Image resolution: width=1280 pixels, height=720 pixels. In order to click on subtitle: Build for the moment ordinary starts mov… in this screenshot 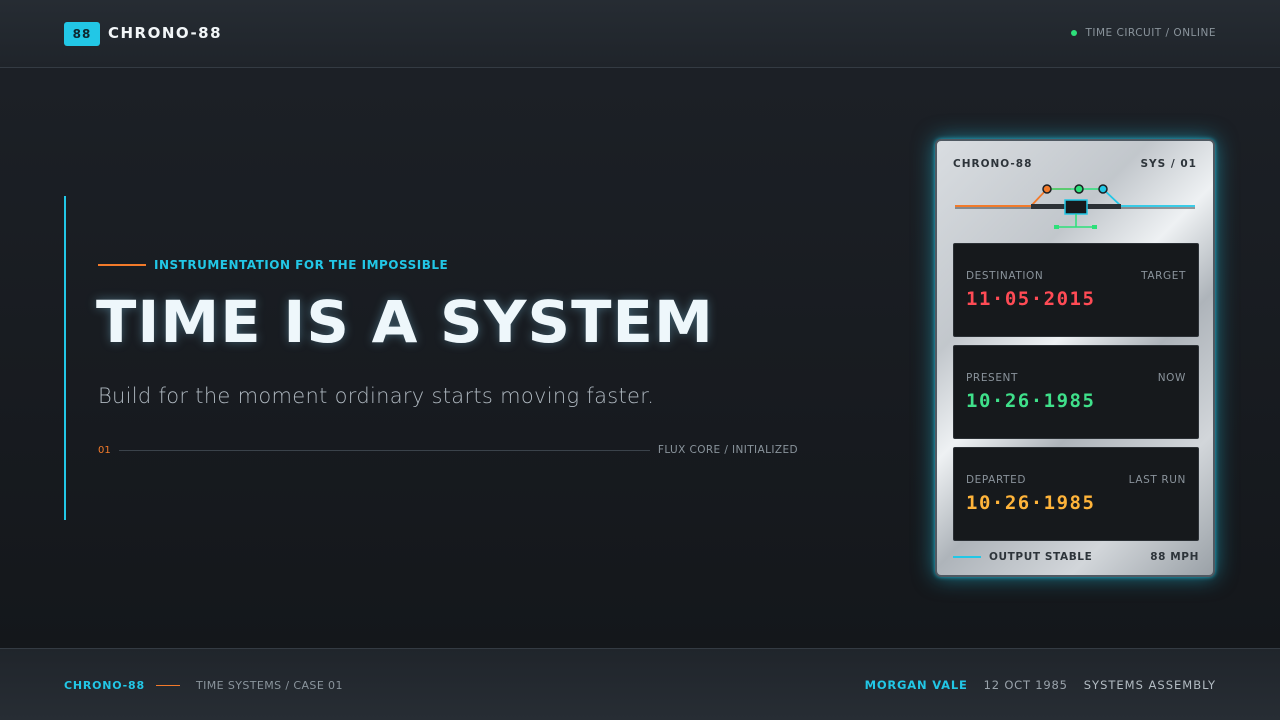, I will do `click(376, 396)`.